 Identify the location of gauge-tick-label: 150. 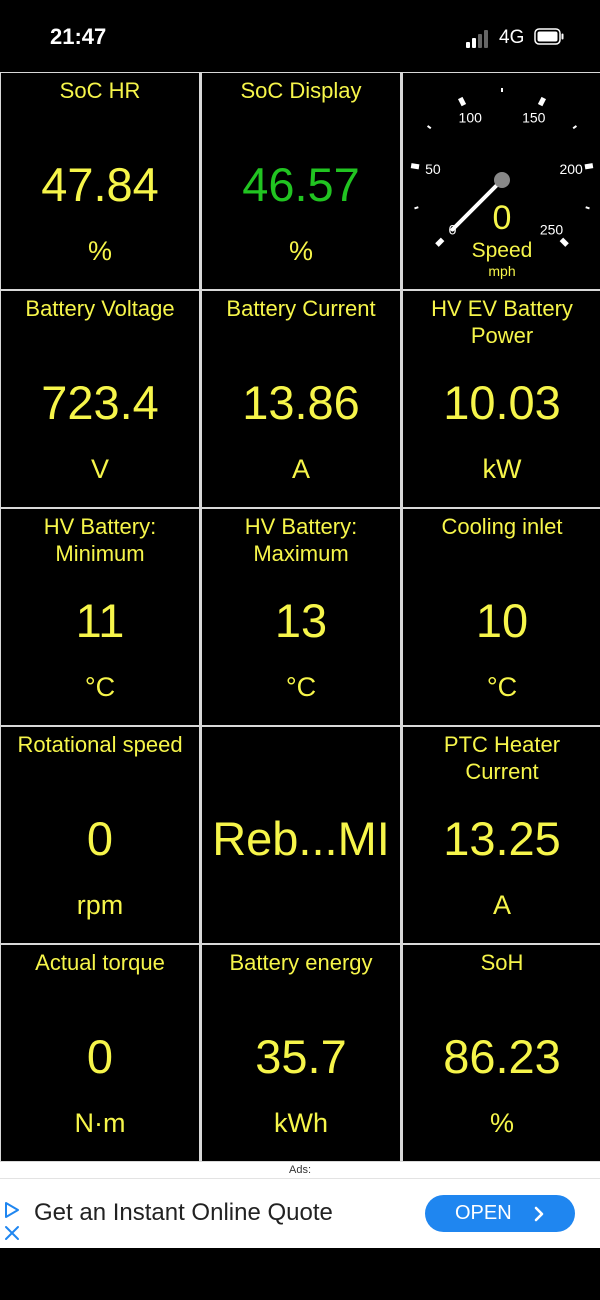
(534, 118).